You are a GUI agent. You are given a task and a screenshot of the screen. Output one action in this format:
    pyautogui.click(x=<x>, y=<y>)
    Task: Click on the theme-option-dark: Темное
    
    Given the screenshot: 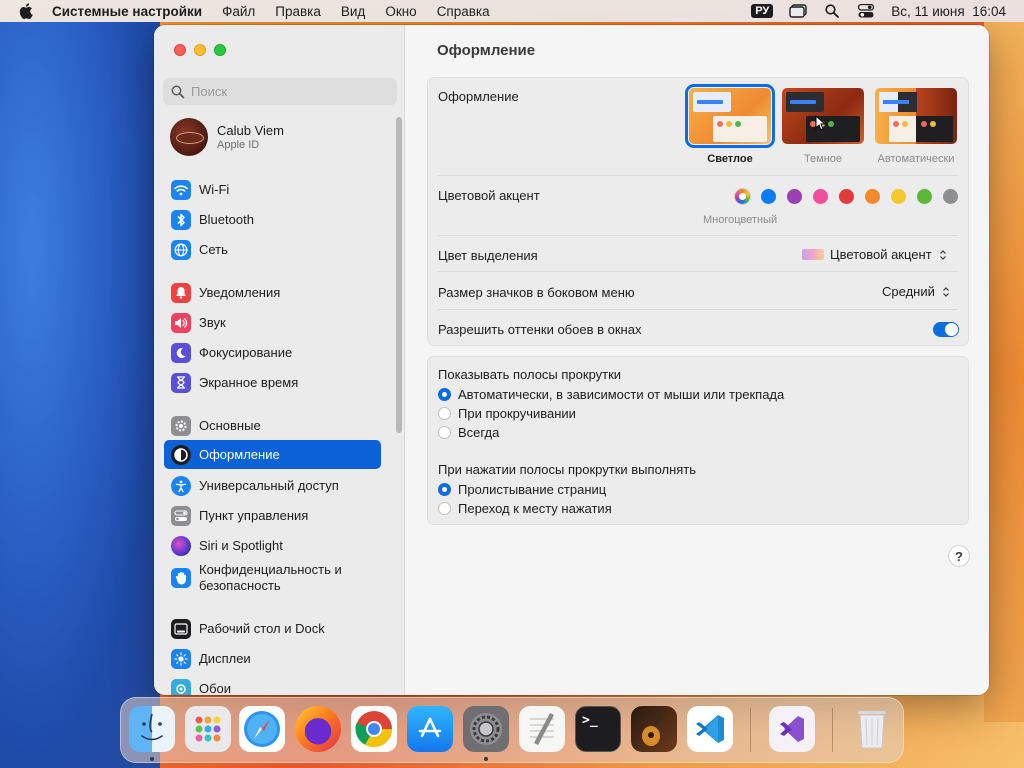 What is the action you would take?
    pyautogui.click(x=823, y=126)
    